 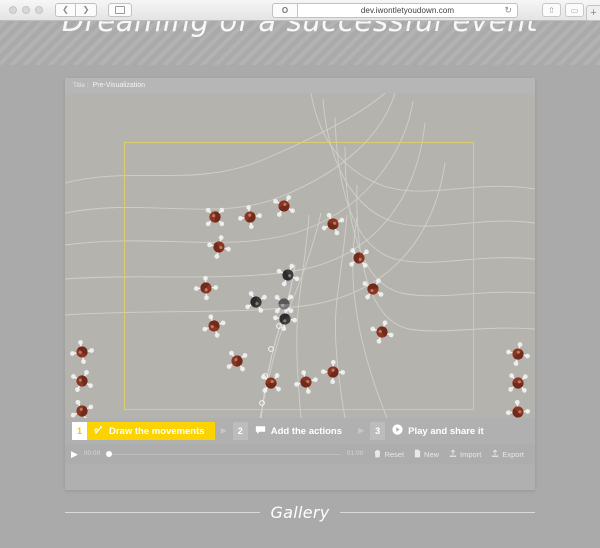 What do you see at coordinates (574, 10) in the screenshot?
I see `tabs-overview-icon: ▭` at bounding box center [574, 10].